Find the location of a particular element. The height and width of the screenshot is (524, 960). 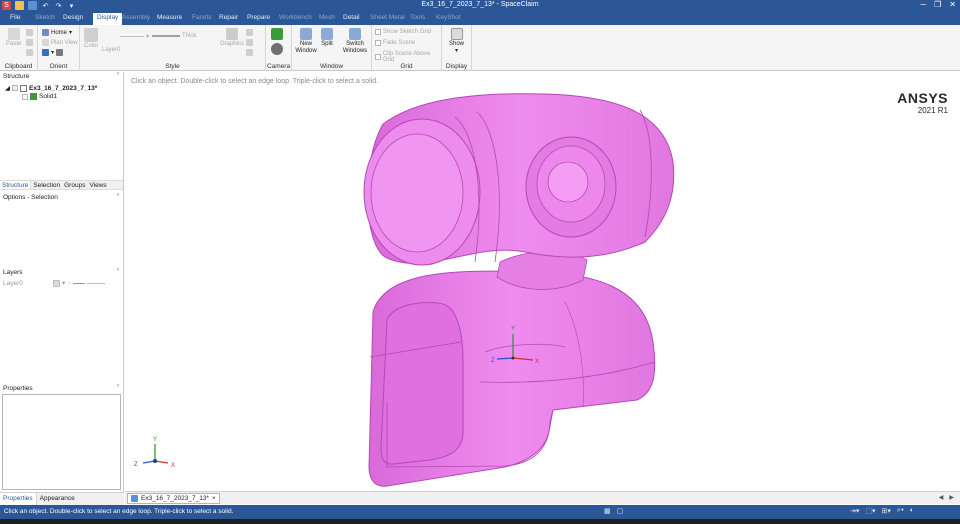

corner-triad-x-label: X is located at coordinates (173, 466).